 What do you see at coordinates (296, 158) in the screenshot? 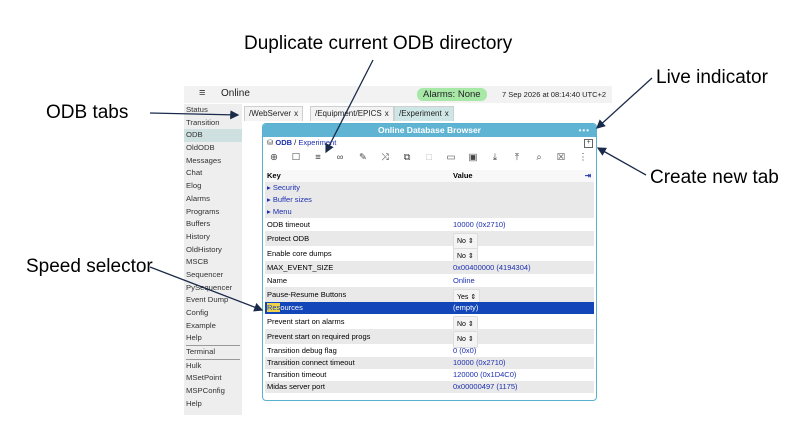
I see `new-folder-icon: ☐` at bounding box center [296, 158].